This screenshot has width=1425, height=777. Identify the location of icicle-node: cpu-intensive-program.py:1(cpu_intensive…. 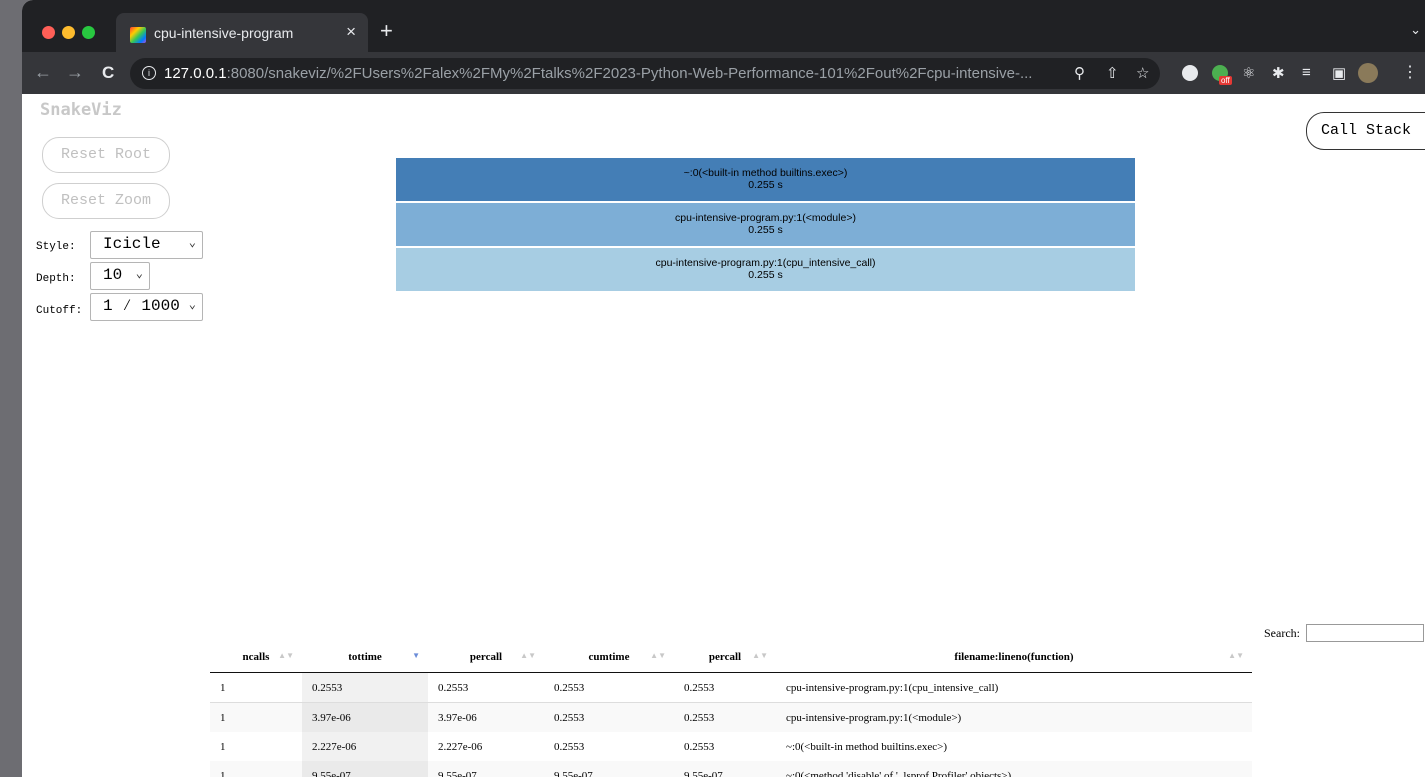
(765, 269).